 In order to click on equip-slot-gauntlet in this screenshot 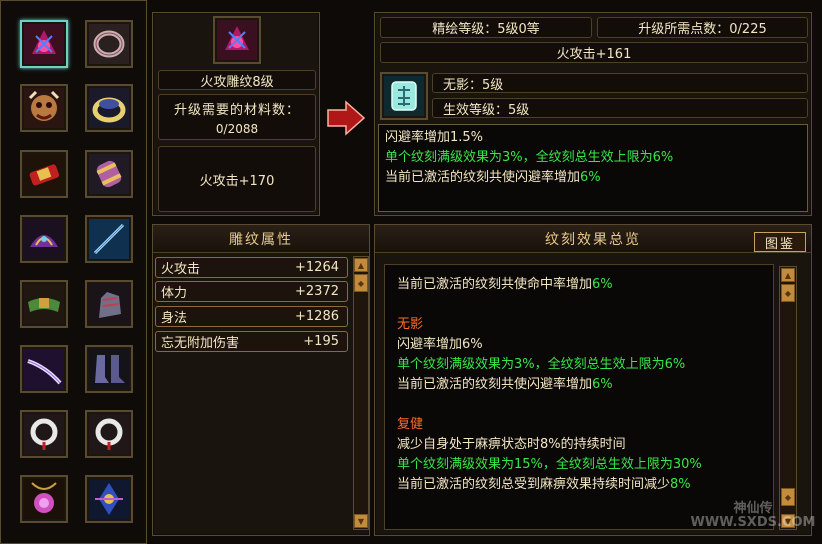, I will do `click(109, 304)`.